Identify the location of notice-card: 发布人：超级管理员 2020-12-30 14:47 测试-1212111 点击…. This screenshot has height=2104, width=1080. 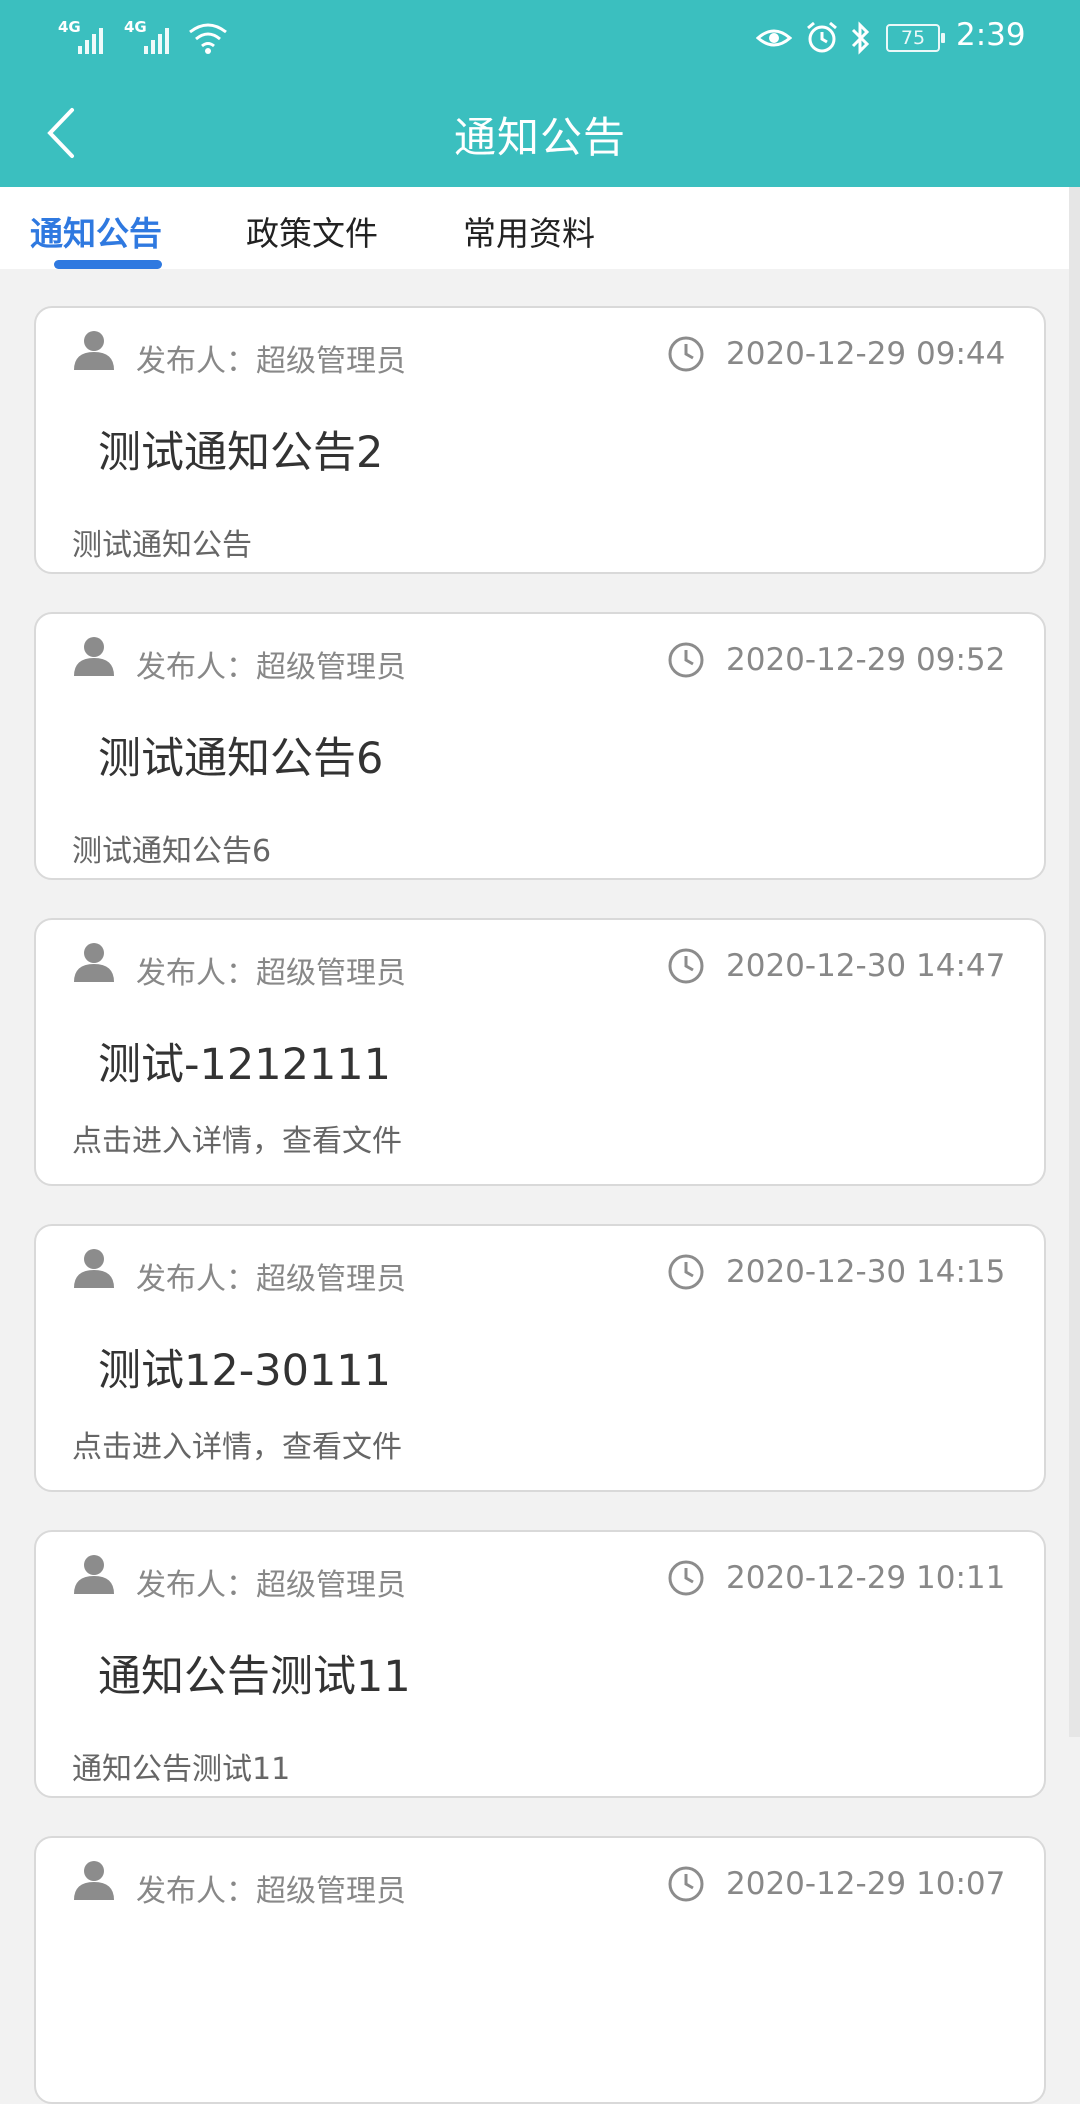
(540, 1052).